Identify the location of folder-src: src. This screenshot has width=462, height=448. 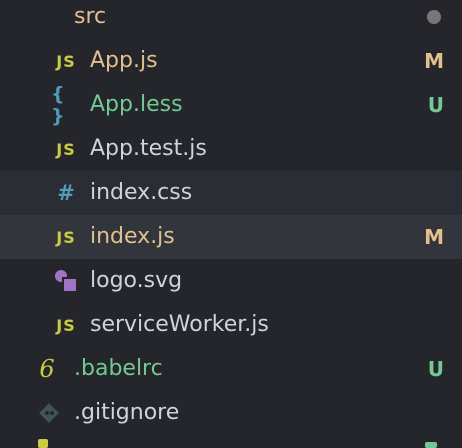
(231, 19).